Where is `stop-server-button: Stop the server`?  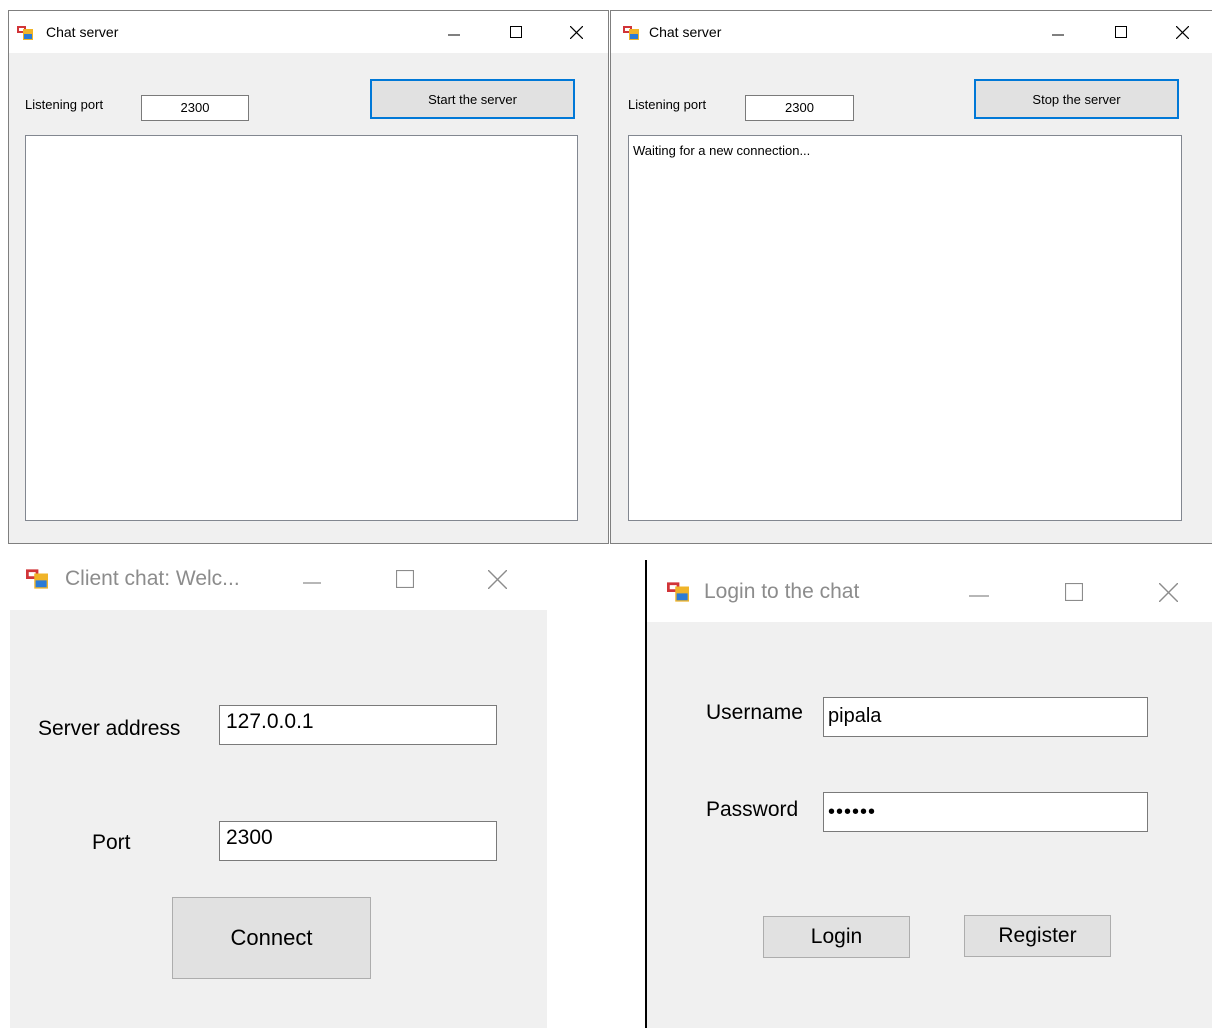 stop-server-button: Stop the server is located at coordinates (1076, 99).